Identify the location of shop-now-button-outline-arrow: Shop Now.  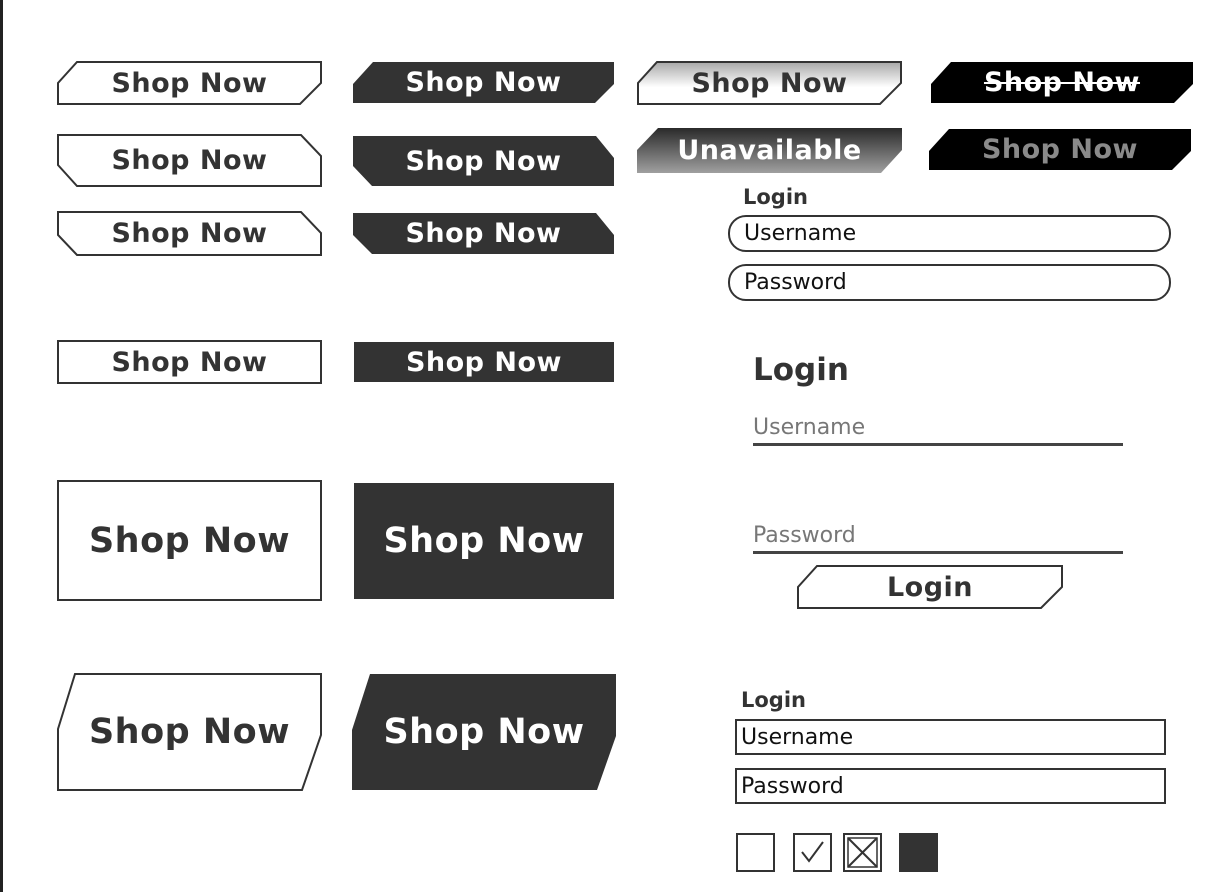
(189, 160).